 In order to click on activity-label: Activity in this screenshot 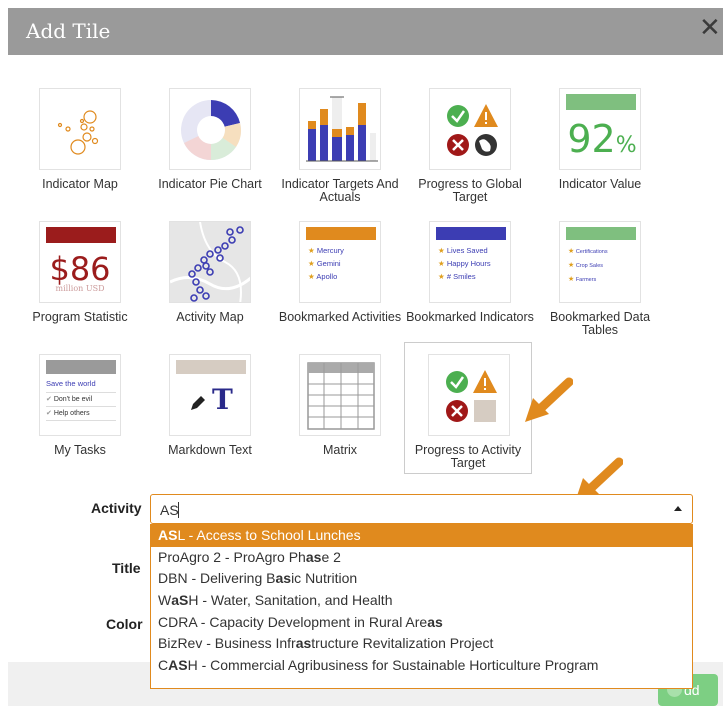, I will do `click(116, 508)`.